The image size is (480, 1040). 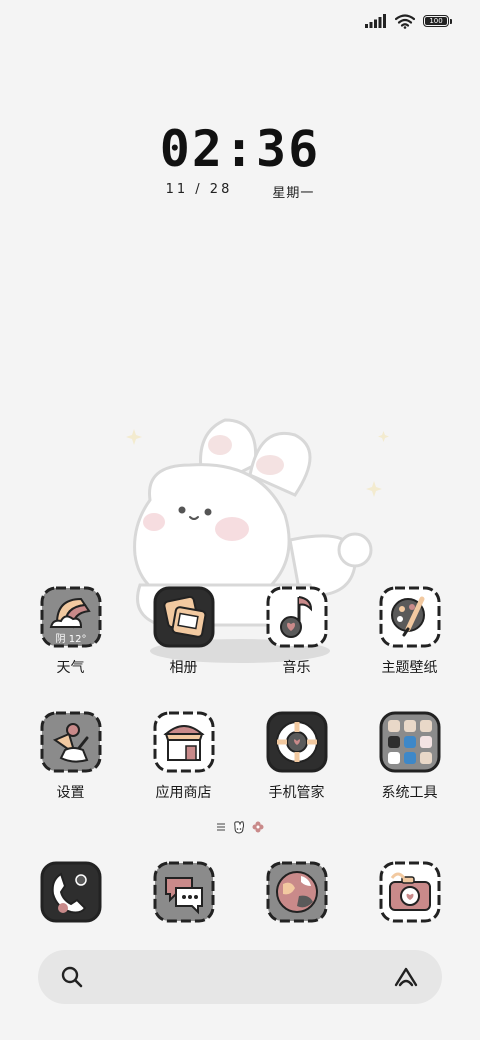 I want to click on app-tools-folder: 系统工具, so click(x=410, y=756).